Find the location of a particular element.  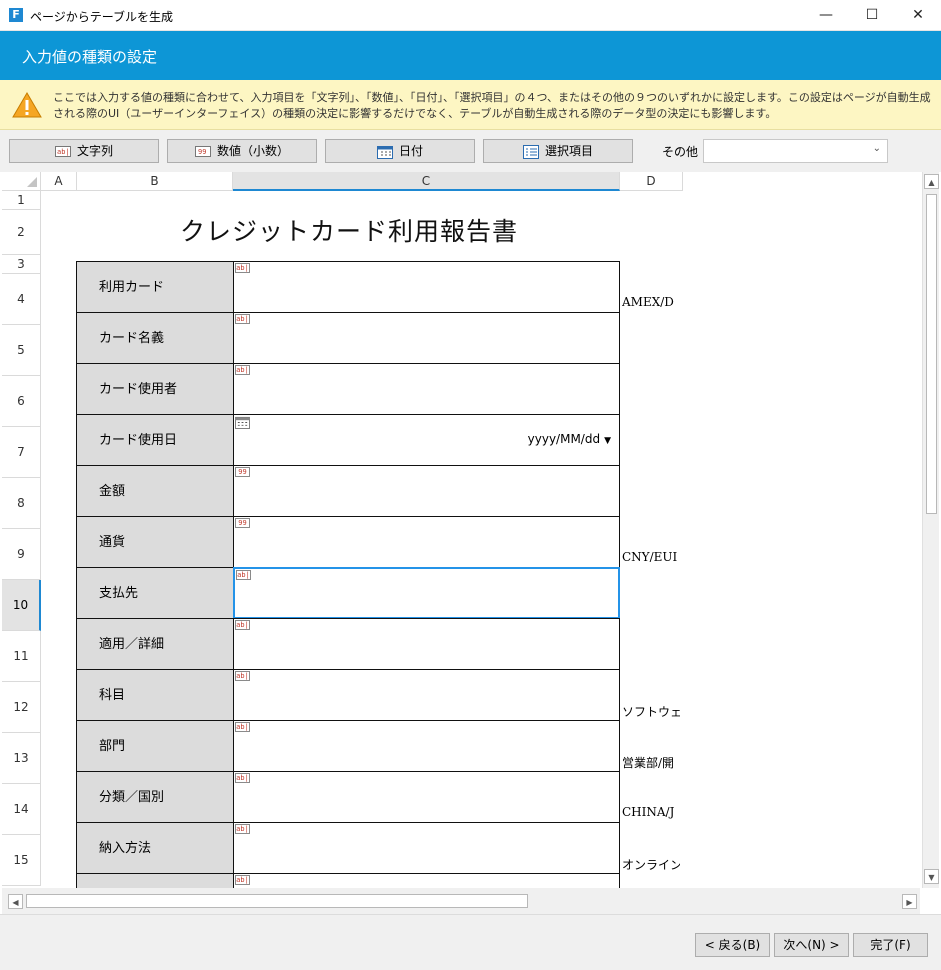

row-header: 12 is located at coordinates (21, 707).